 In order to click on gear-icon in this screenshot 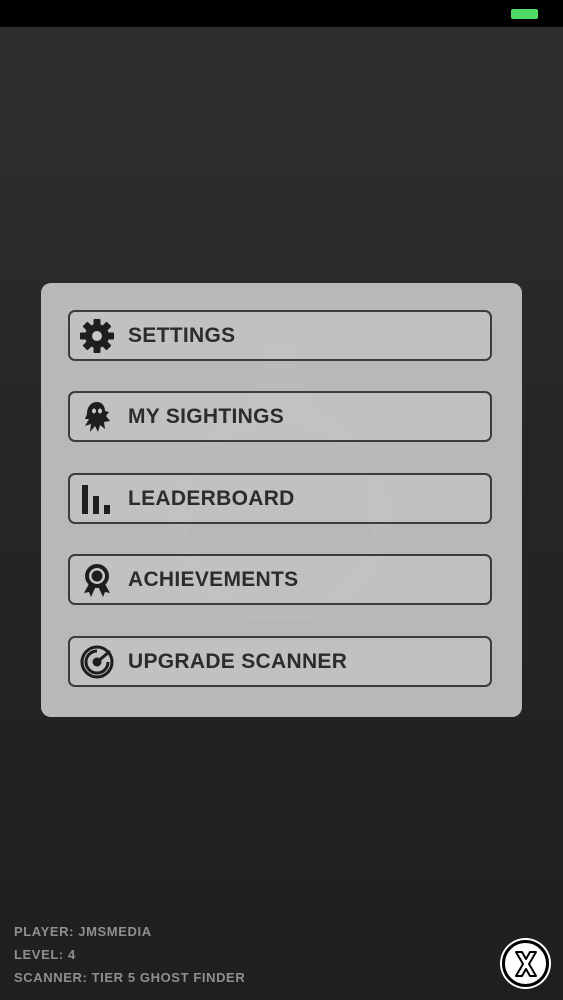, I will do `click(97, 336)`.